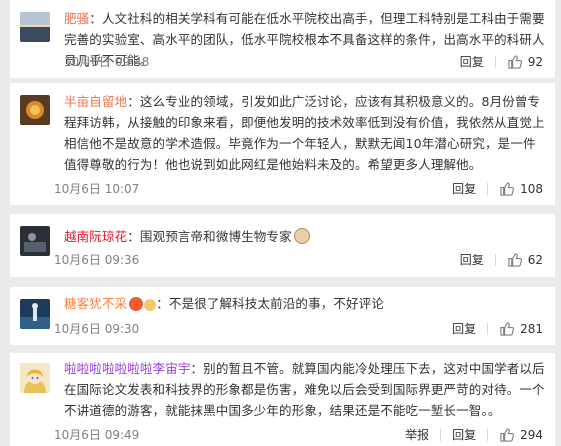  I want to click on comment-timestamp: 10月6日 10:07, so click(97, 189).